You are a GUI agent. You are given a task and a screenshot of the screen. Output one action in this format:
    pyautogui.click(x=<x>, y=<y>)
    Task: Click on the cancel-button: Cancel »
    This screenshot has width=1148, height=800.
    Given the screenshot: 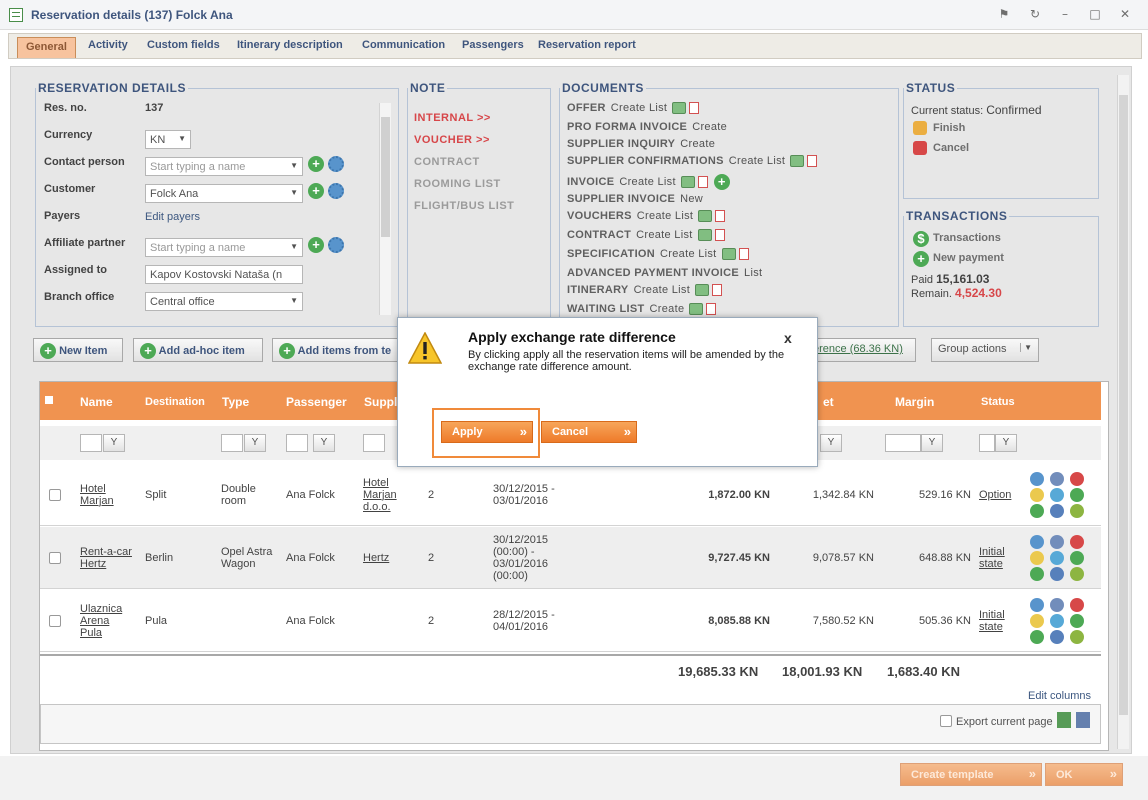 What is the action you would take?
    pyautogui.click(x=589, y=432)
    